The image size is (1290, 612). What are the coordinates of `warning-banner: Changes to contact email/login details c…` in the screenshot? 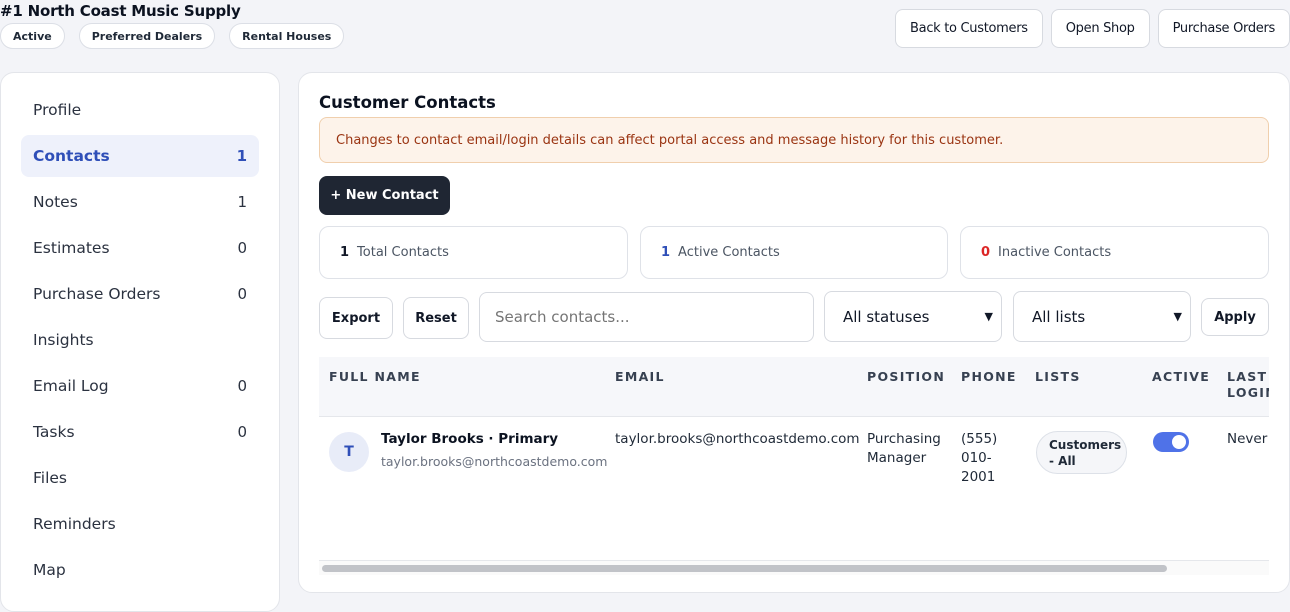 It's located at (794, 140).